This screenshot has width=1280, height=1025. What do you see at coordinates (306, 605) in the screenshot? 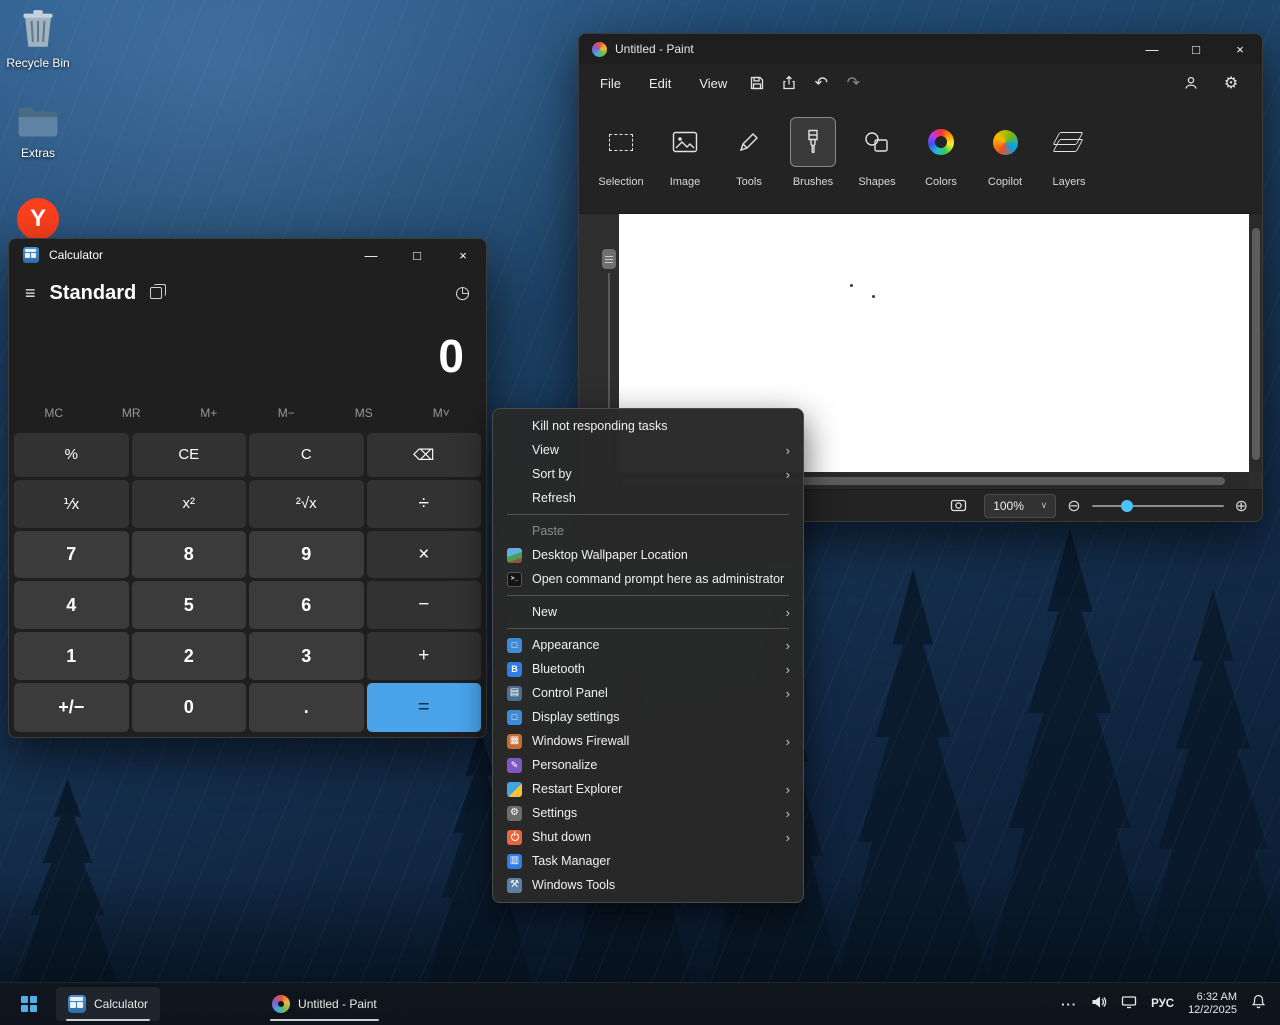
I see `digit-6-key: 6` at bounding box center [306, 605].